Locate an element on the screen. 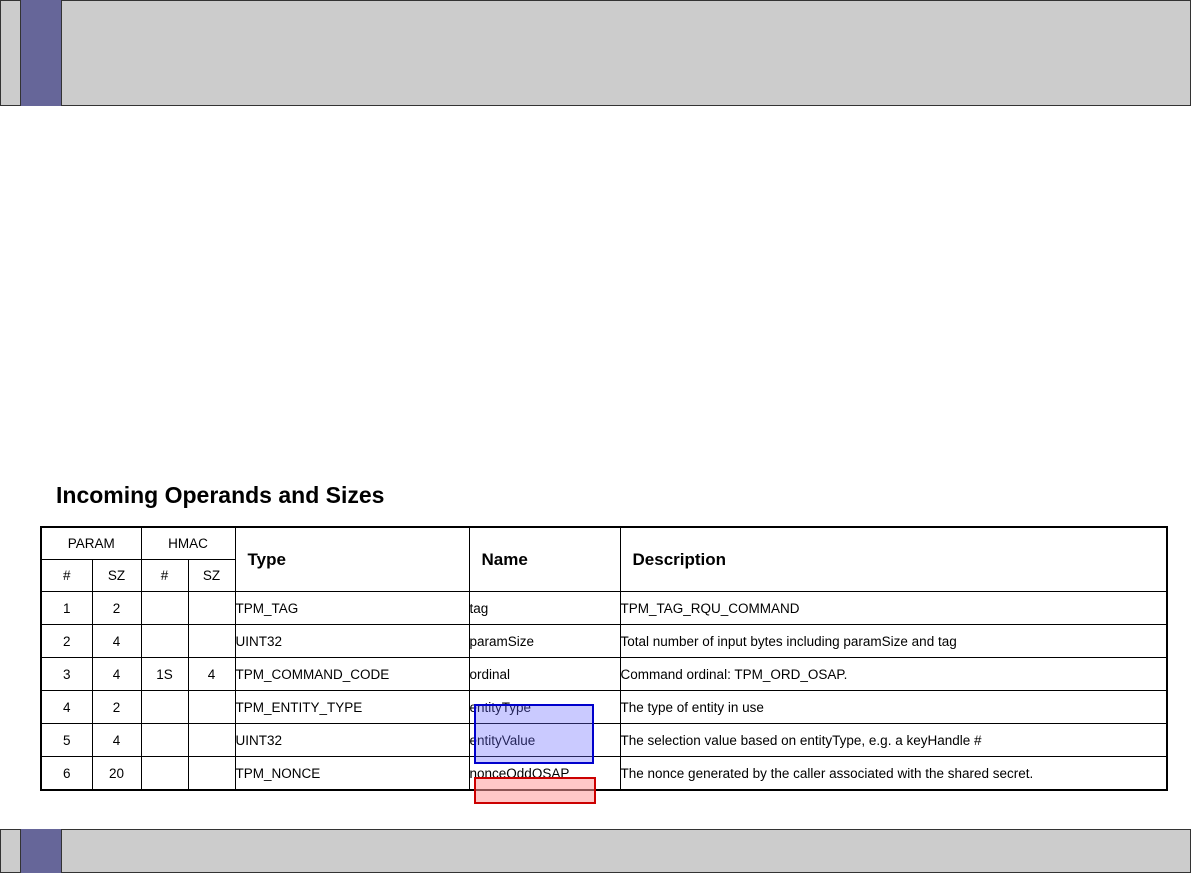 The height and width of the screenshot is (893, 1191). type-column-header: Type is located at coordinates (352, 559).